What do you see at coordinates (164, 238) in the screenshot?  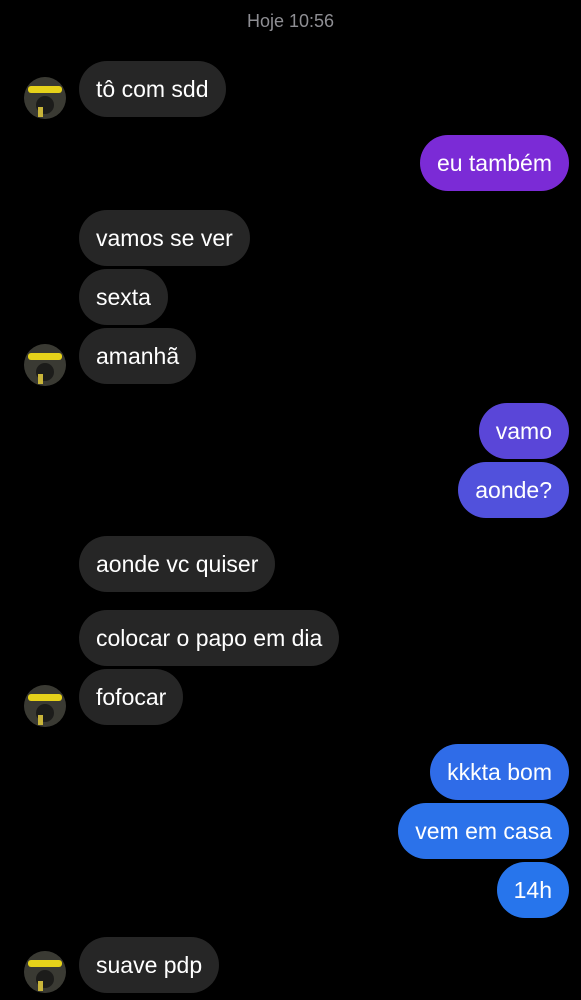 I see `incoming-message-bubble: vamos se ver` at bounding box center [164, 238].